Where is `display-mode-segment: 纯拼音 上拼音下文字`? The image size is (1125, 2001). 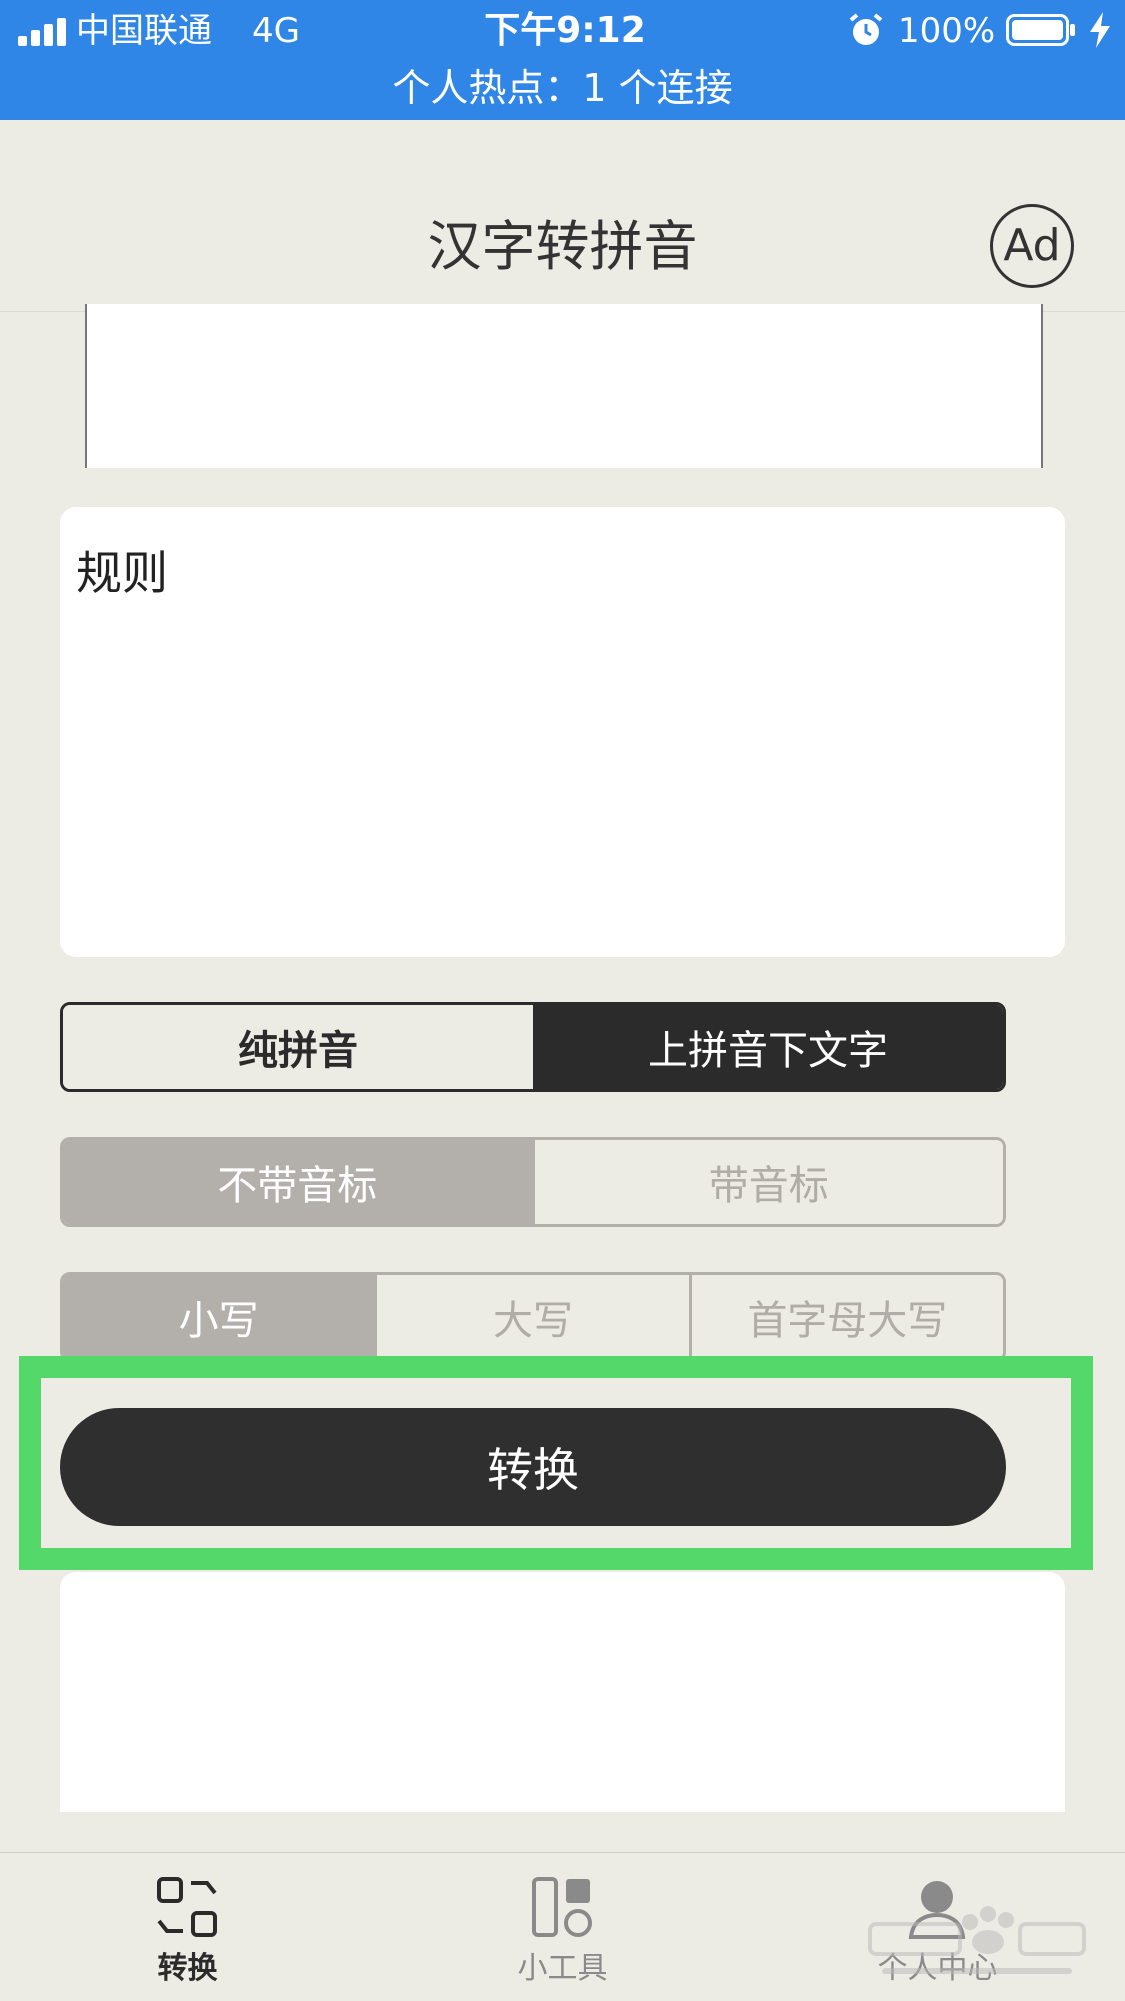
display-mode-segment: 纯拼音 上拼音下文字 is located at coordinates (533, 1047).